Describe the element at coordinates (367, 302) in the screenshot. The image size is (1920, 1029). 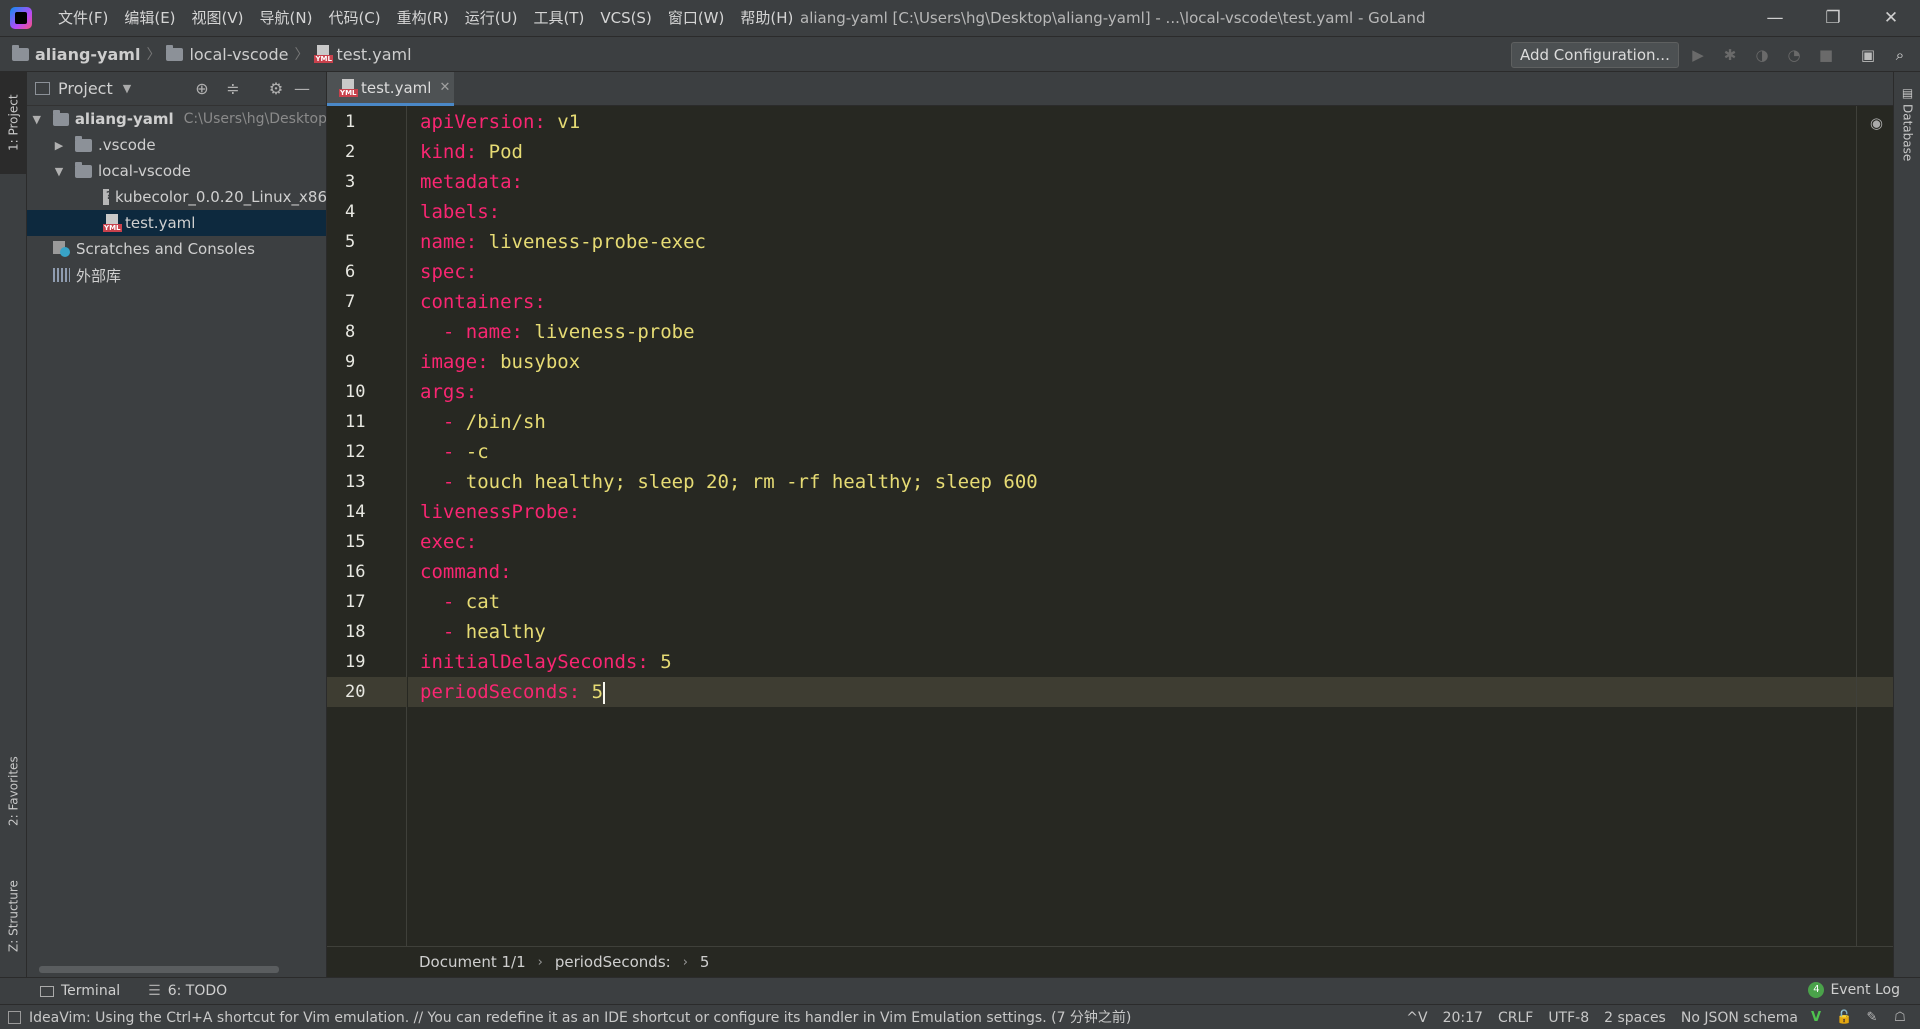
I see `line-number: 7` at that location.